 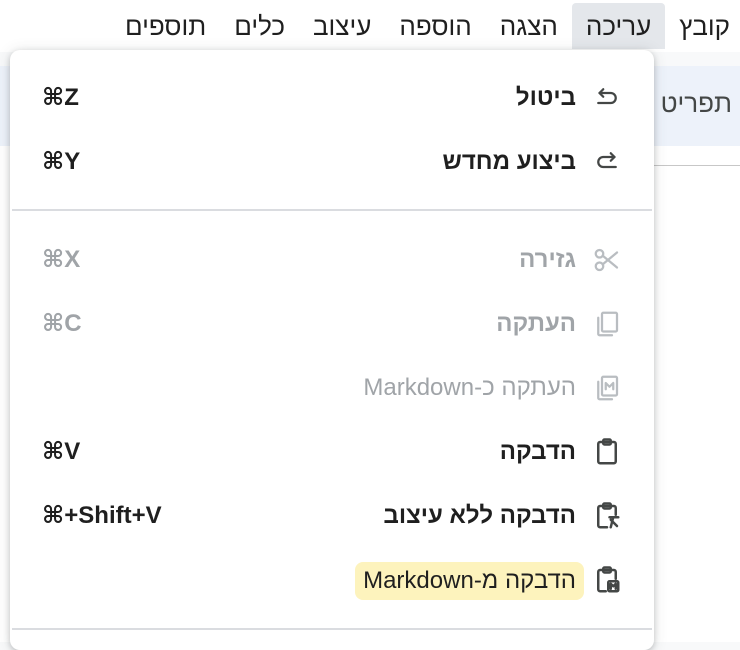 What do you see at coordinates (537, 451) in the screenshot?
I see `menu-item-label: הדבקה` at bounding box center [537, 451].